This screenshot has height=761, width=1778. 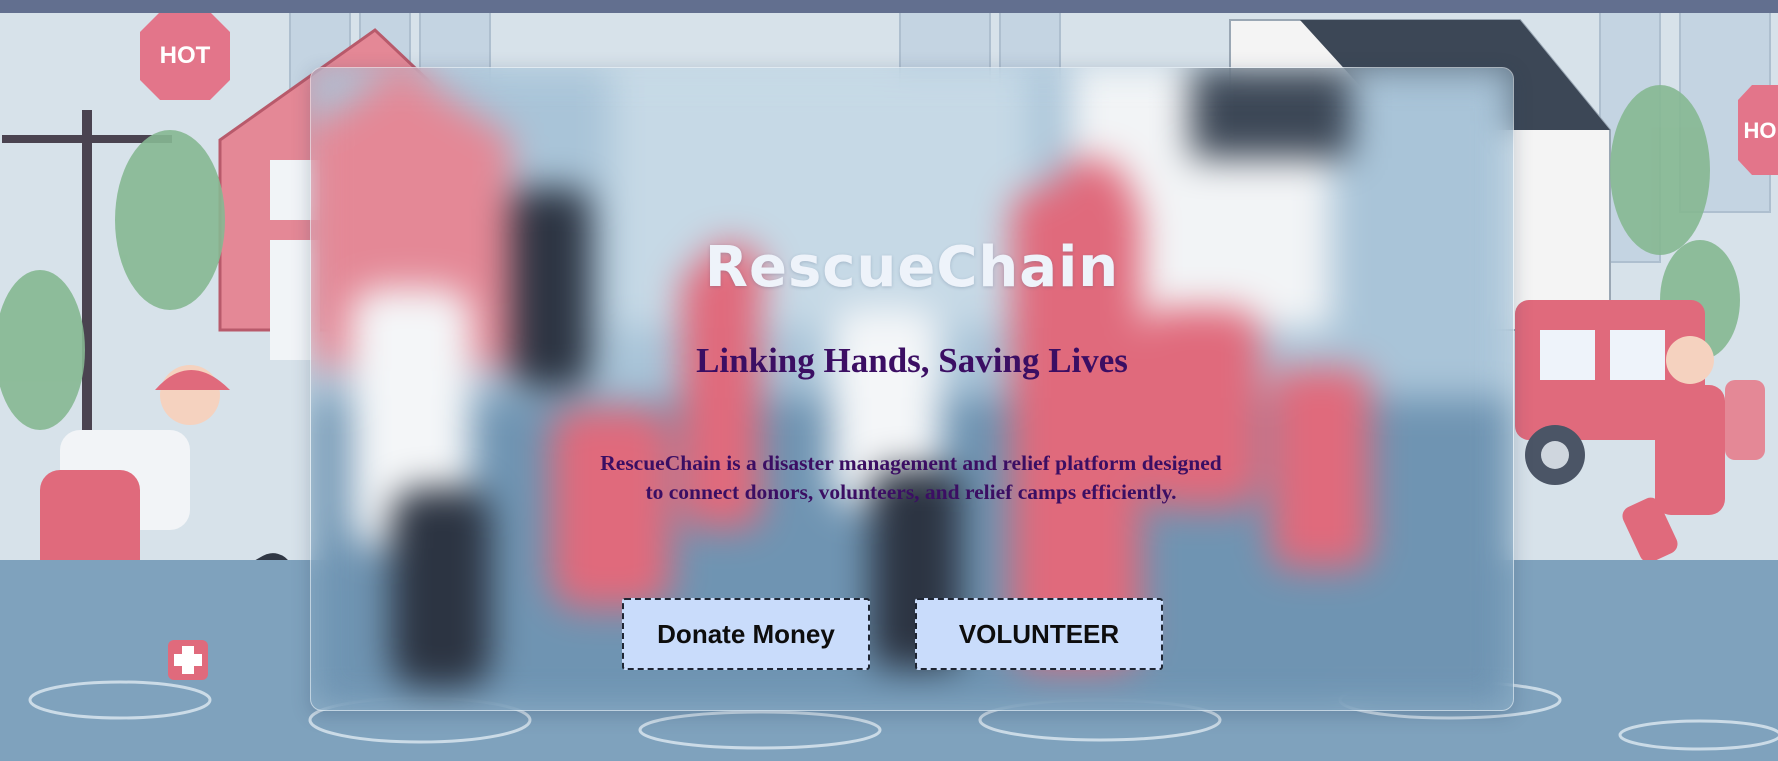 What do you see at coordinates (746, 634) in the screenshot?
I see `donate-money-button: Donate Money` at bounding box center [746, 634].